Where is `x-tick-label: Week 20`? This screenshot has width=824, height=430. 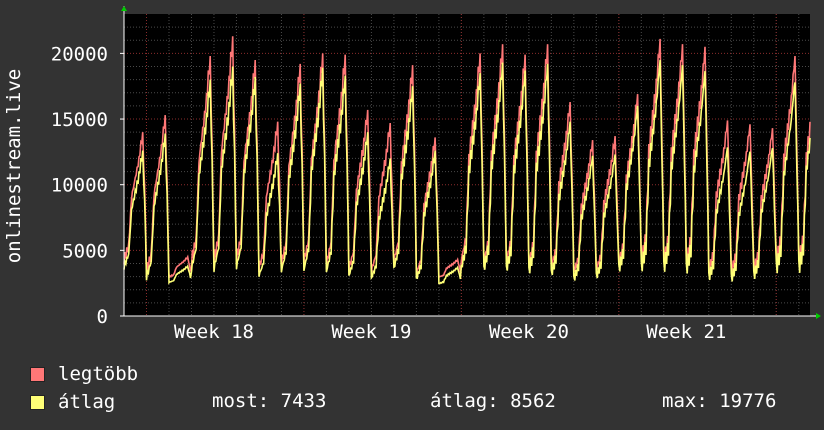 x-tick-label: Week 20 is located at coordinates (529, 332).